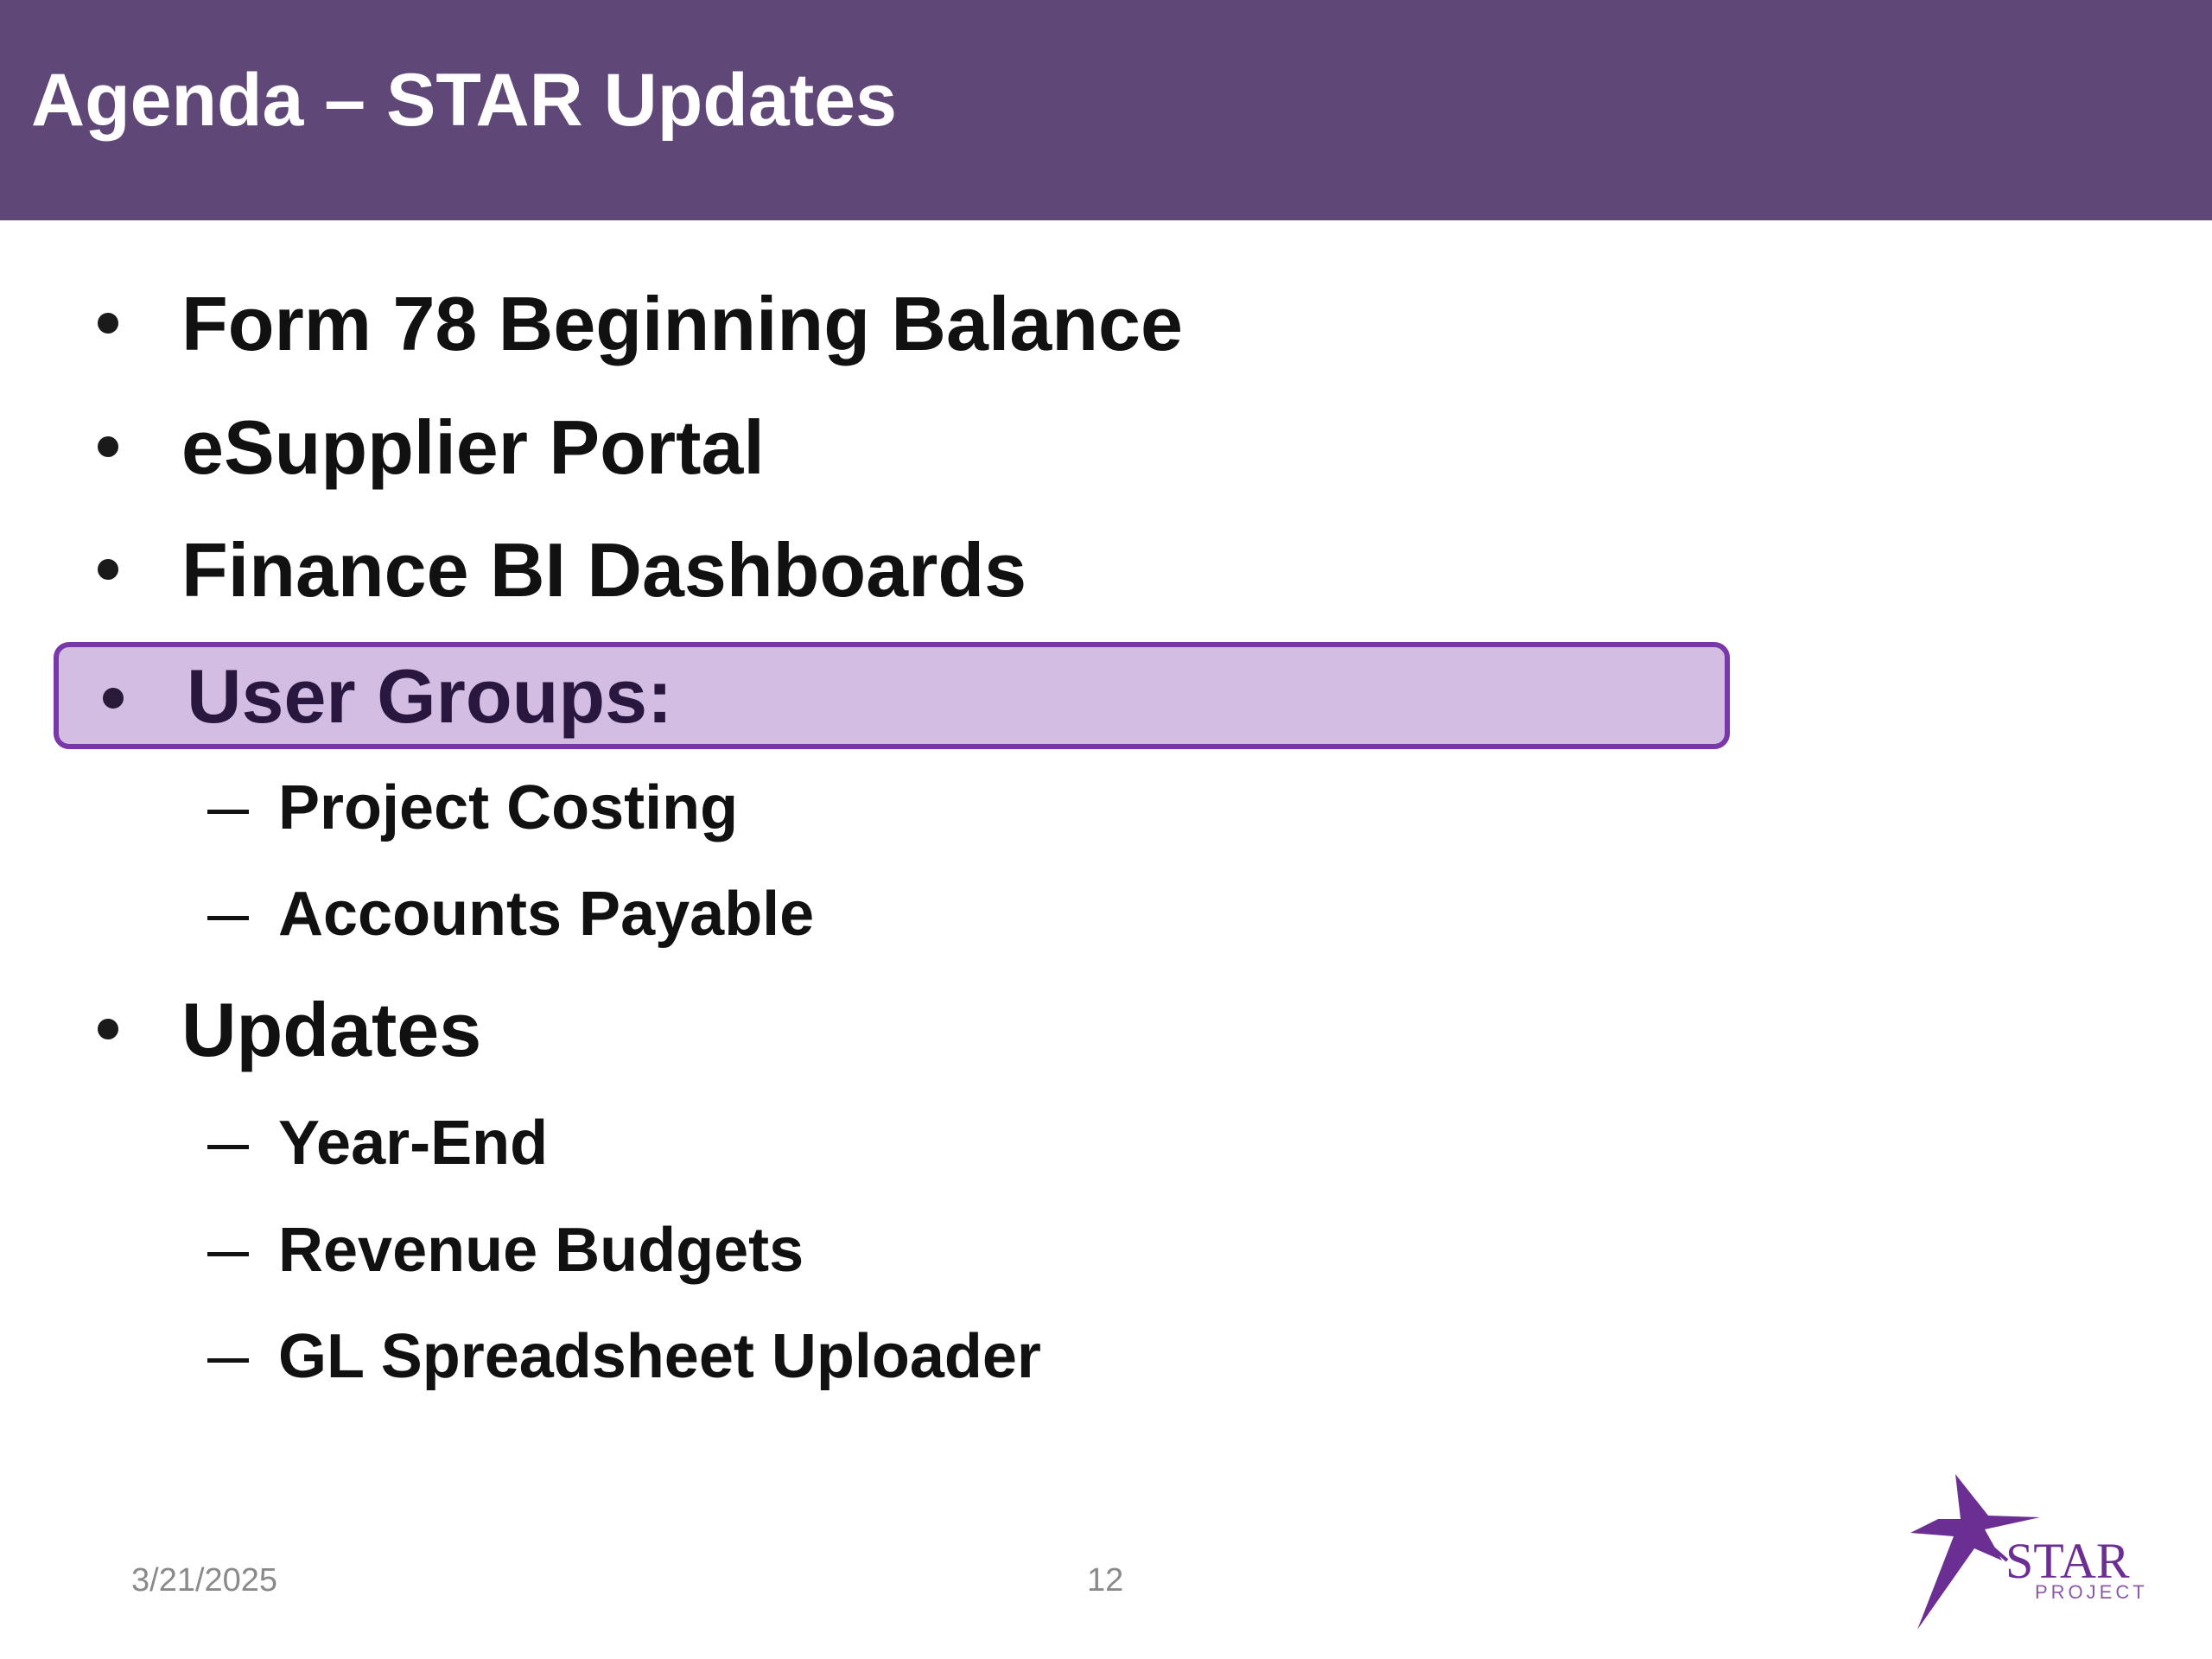  What do you see at coordinates (464, 100) in the screenshot?
I see `slide-title: Agenda – STAR Updates` at bounding box center [464, 100].